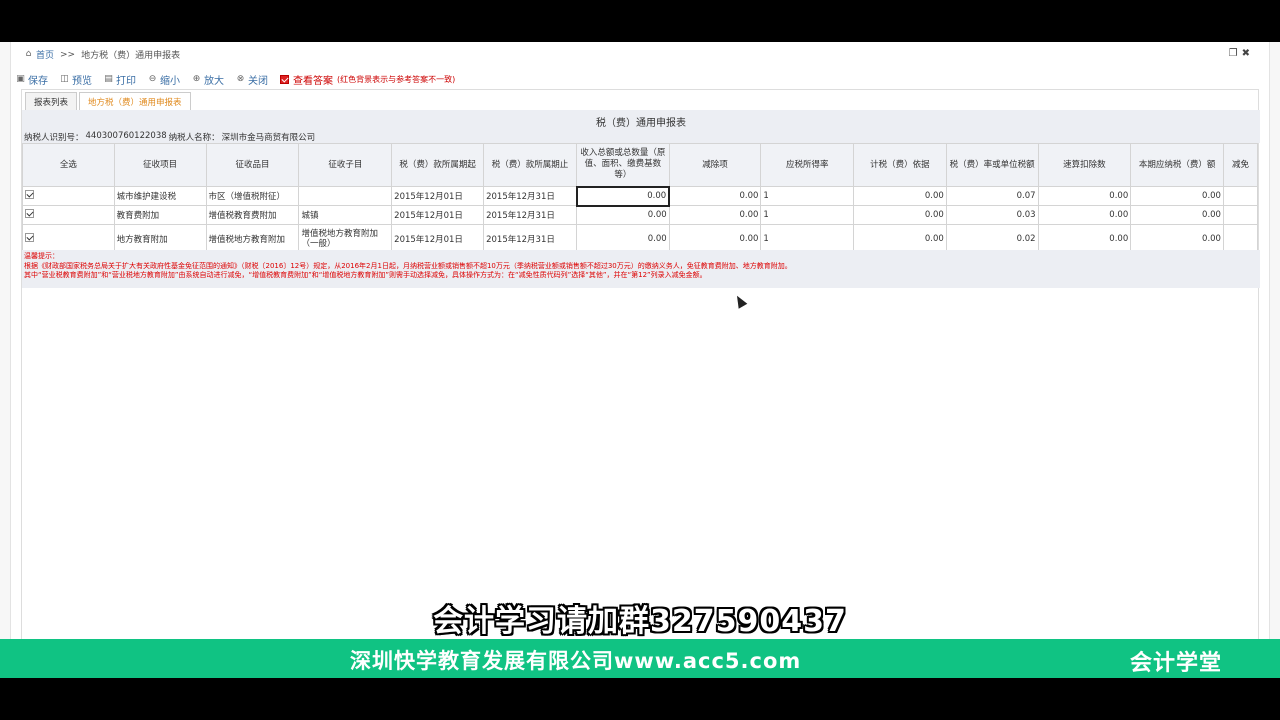 The image size is (1280, 720). Describe the element at coordinates (51, 101) in the screenshot. I see `tab-report-list: 报表列表` at that location.